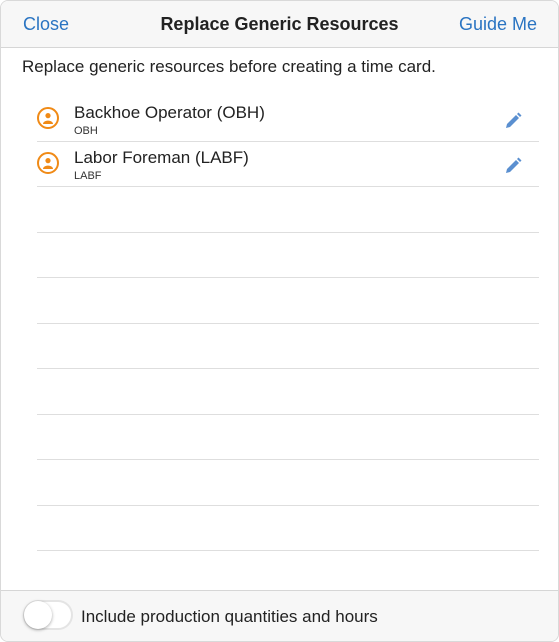 The height and width of the screenshot is (642, 559). Describe the element at coordinates (288, 164) in the screenshot. I see `list-item: Labor Foreman (LABF) LABF` at that location.